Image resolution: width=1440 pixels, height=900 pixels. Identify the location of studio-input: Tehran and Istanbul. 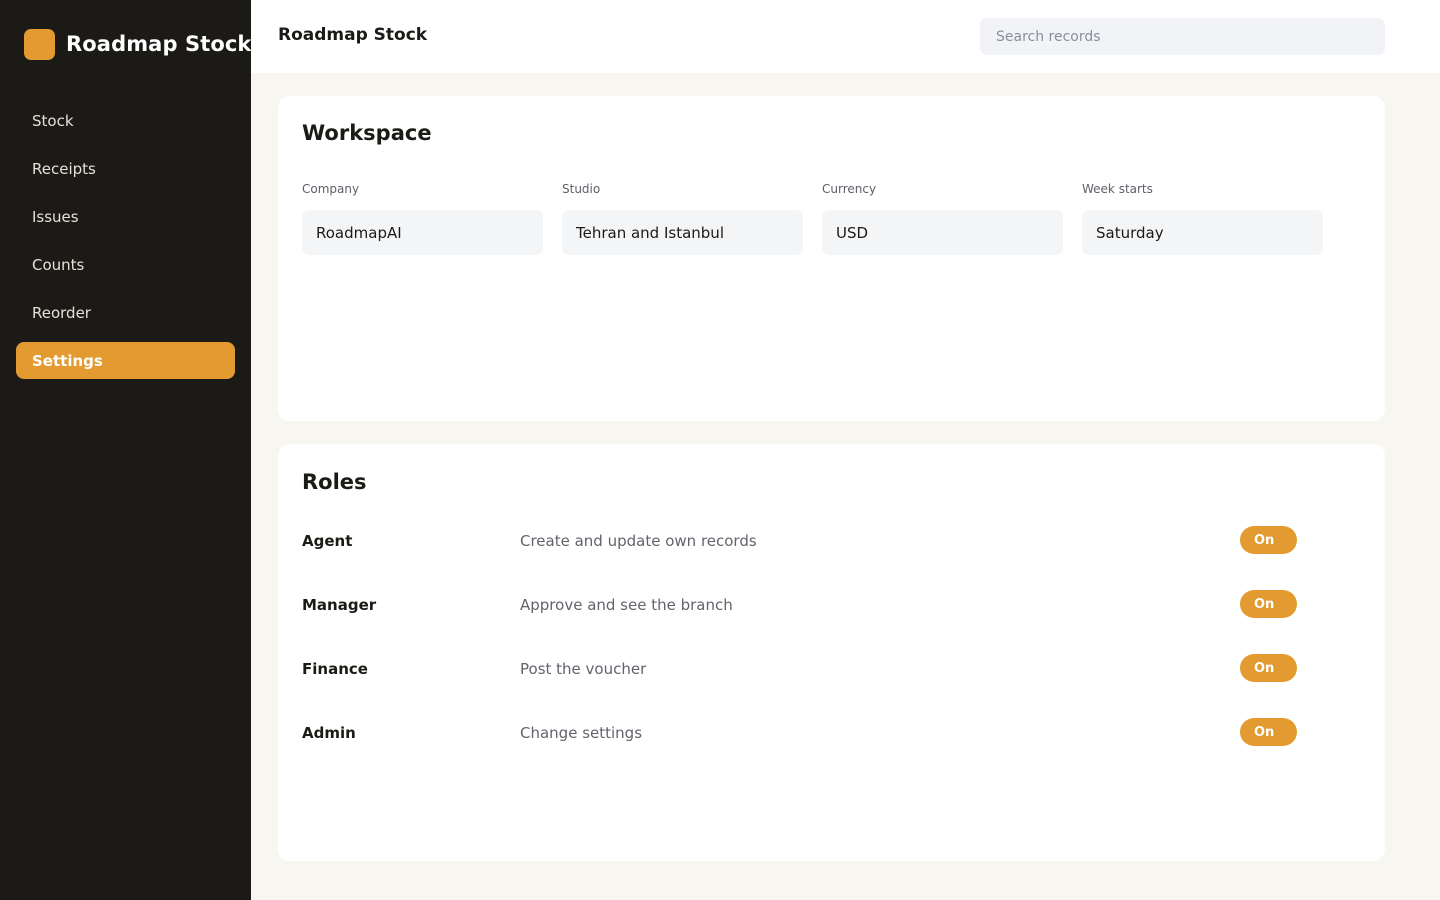
(682, 232).